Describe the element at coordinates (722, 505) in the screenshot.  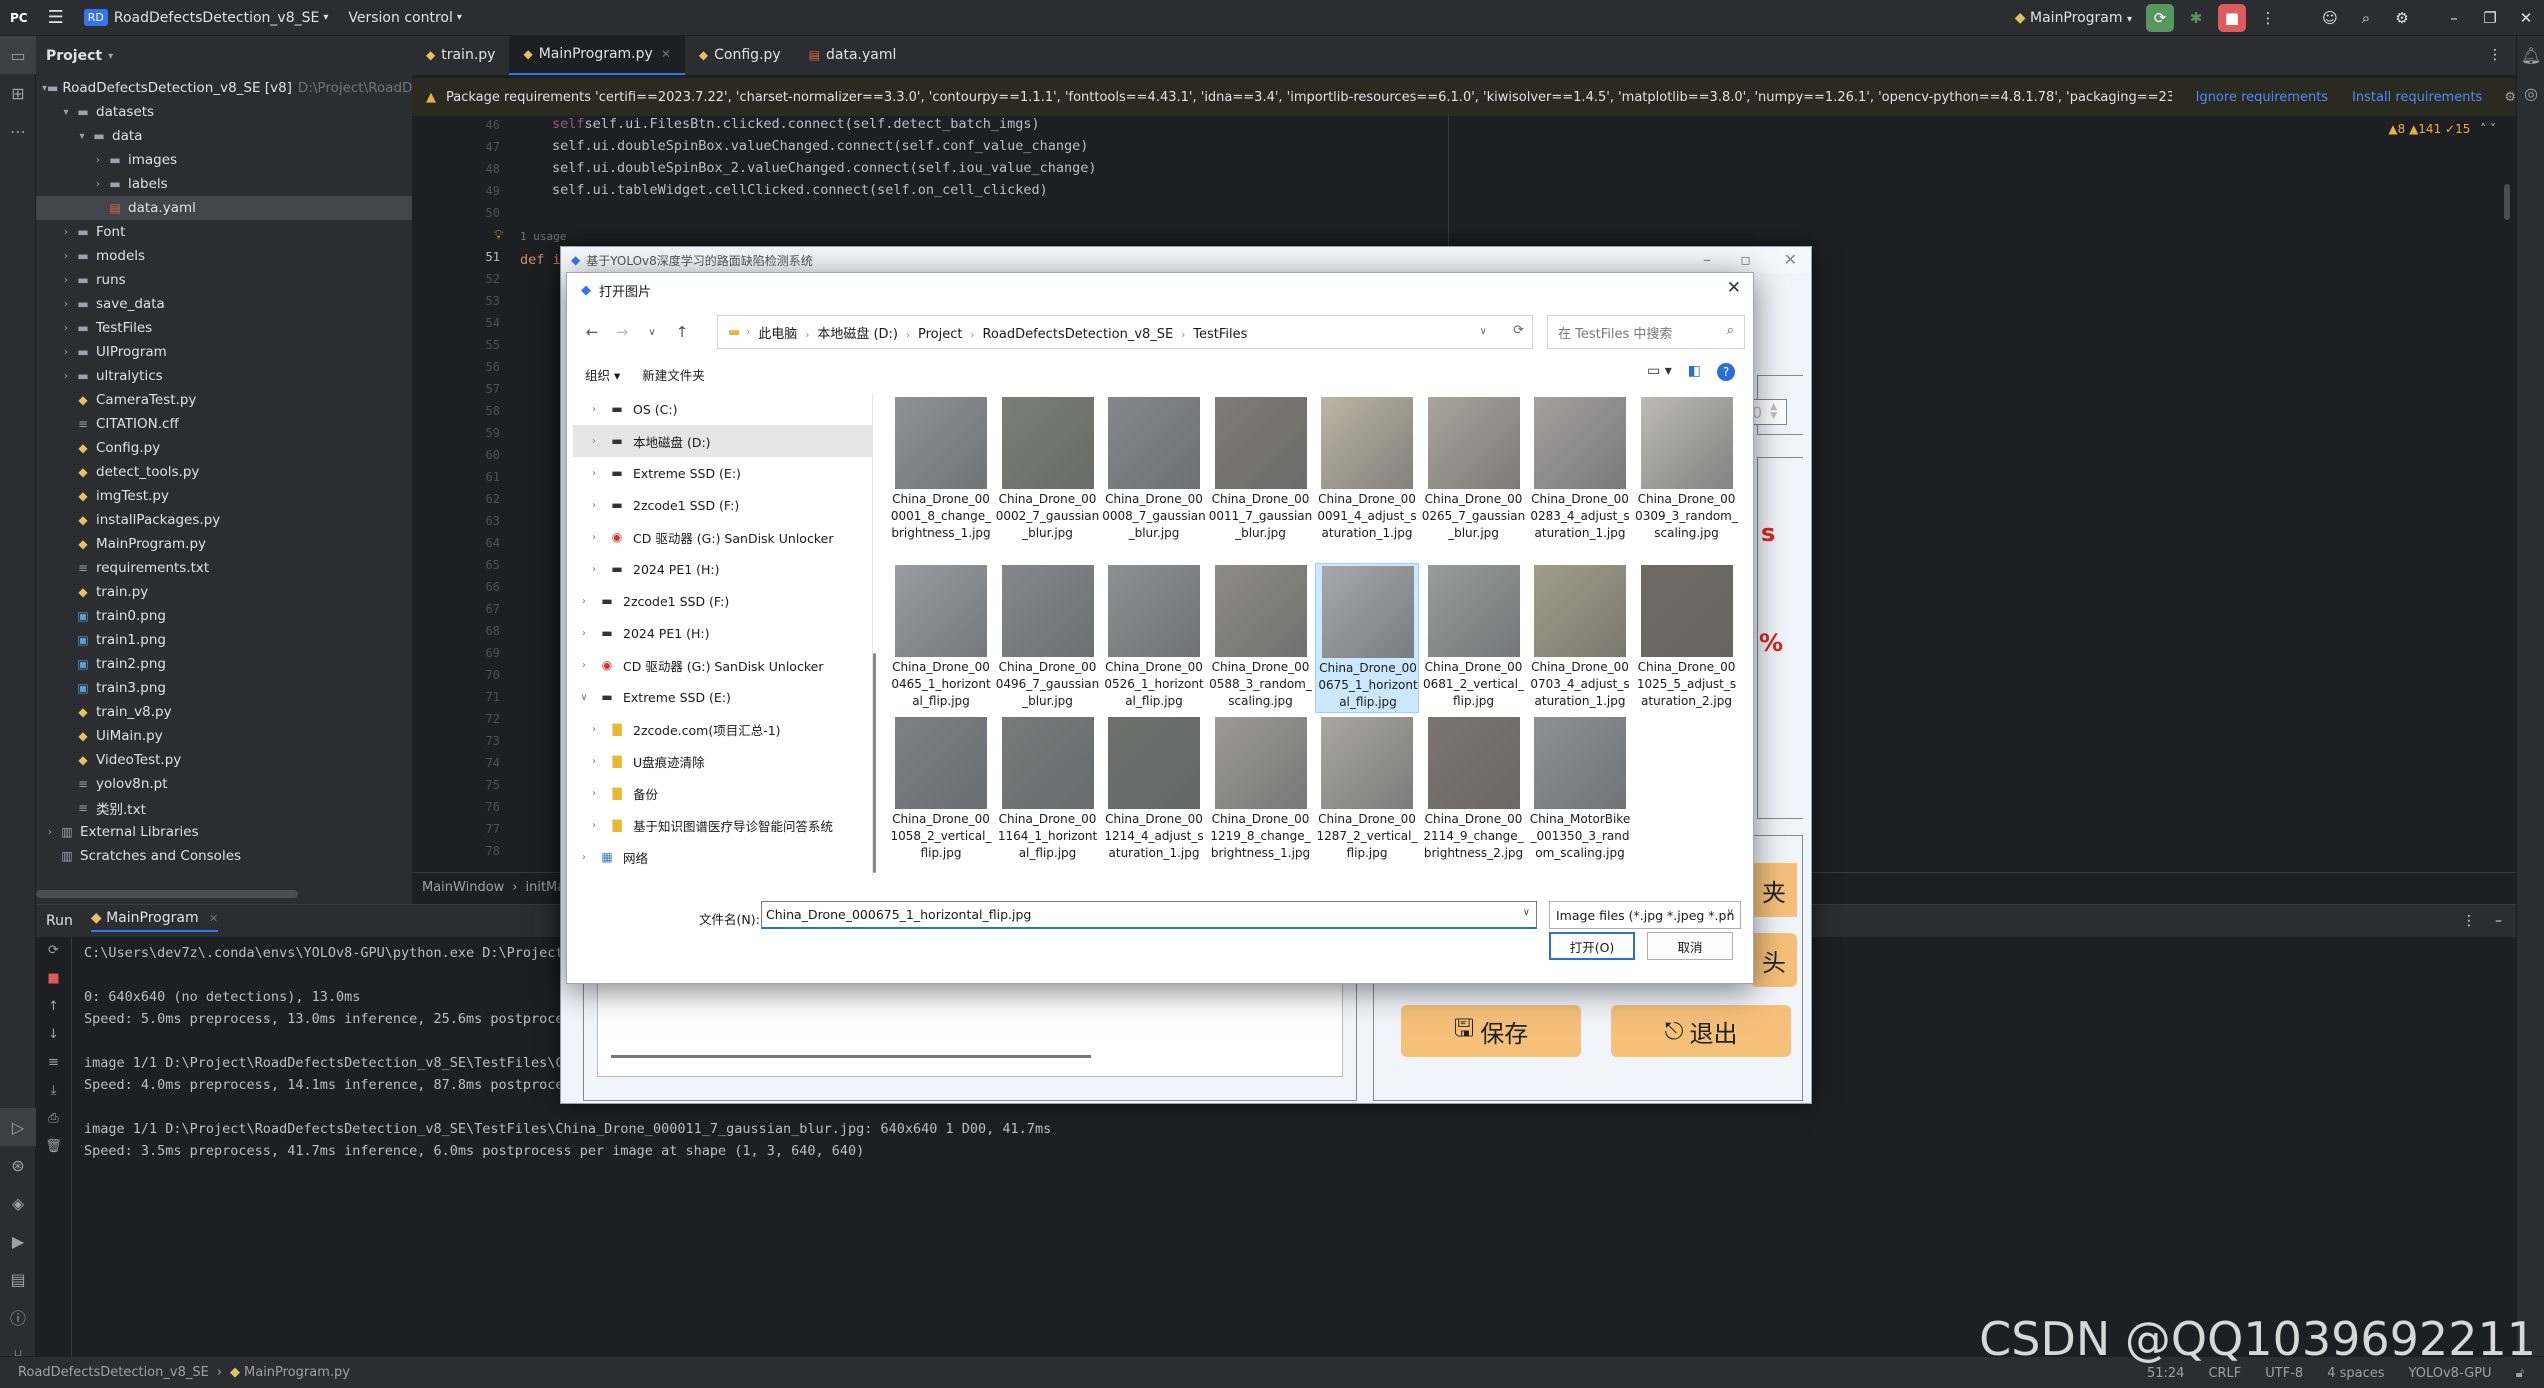
I see `nav-item: › ▬ 2zcode1 SSD (F:)` at that location.